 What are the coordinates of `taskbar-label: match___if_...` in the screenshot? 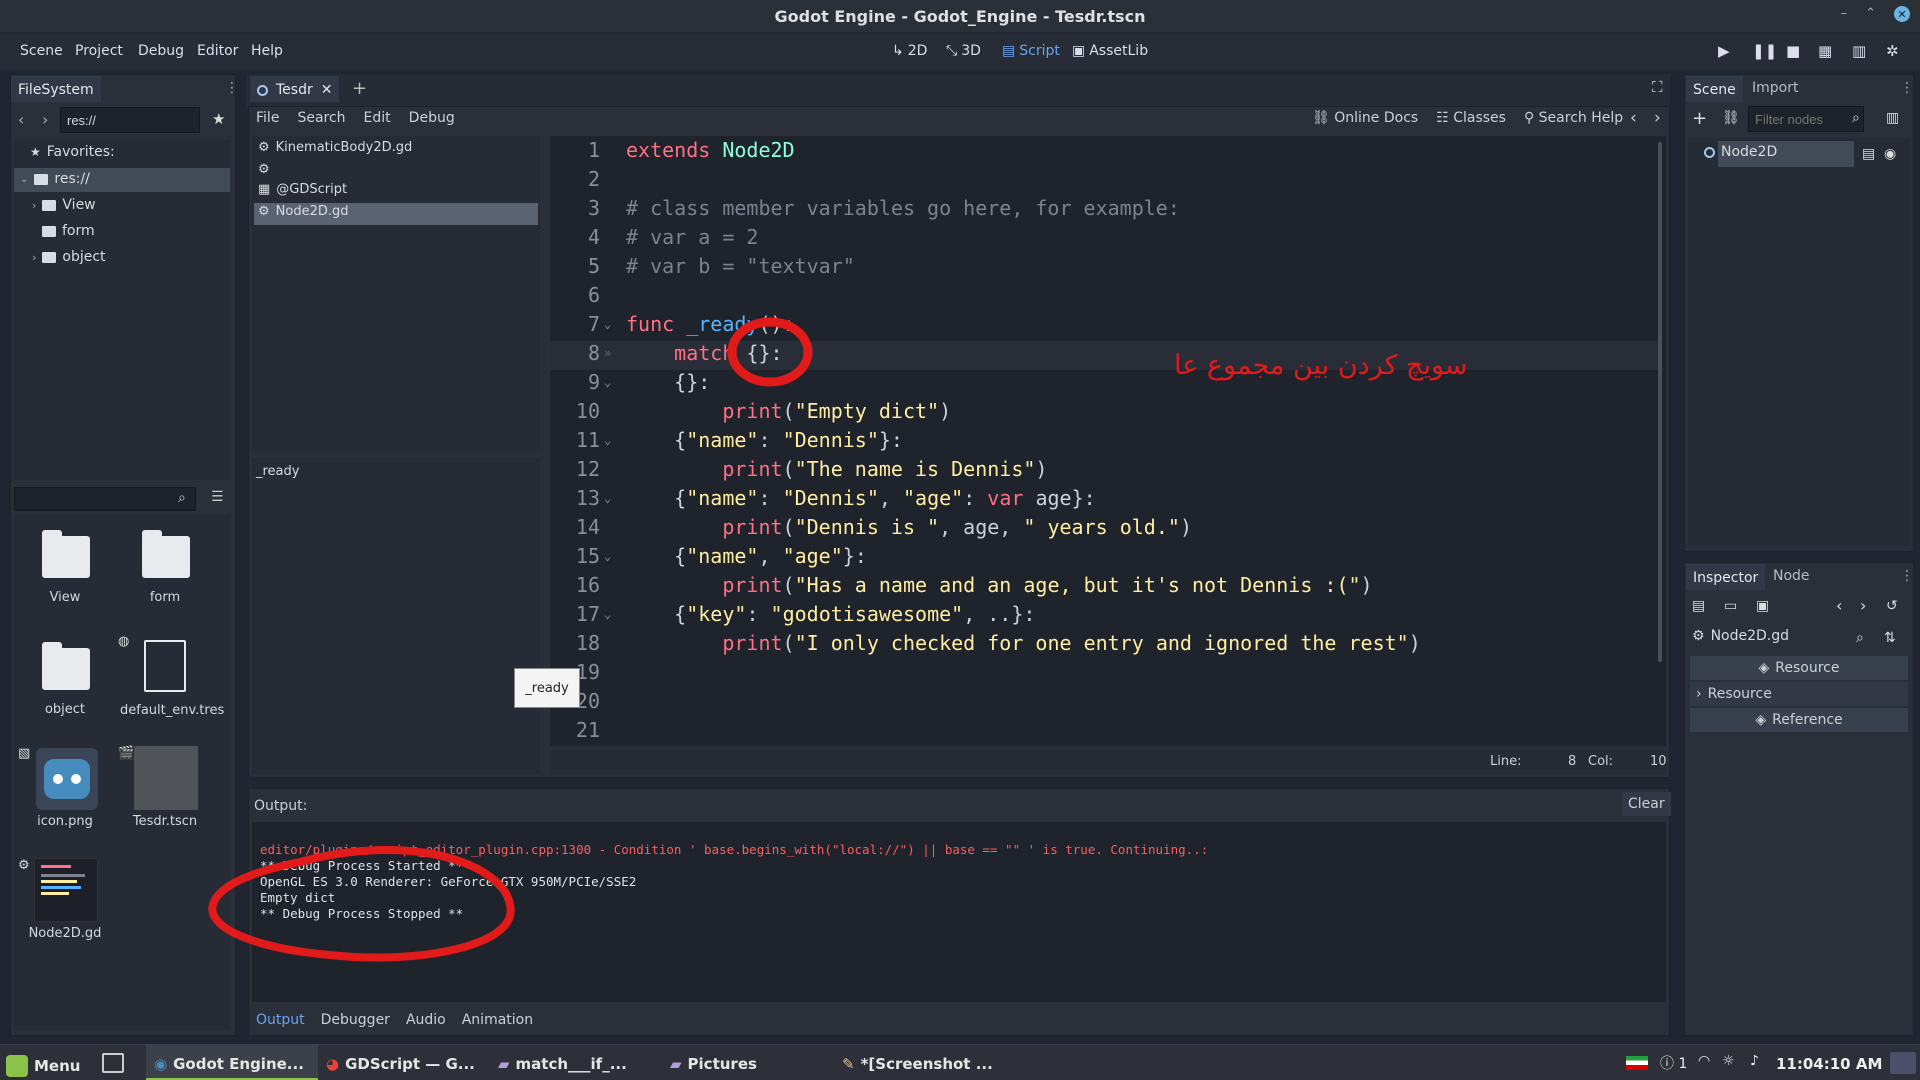 It's located at (571, 1064).